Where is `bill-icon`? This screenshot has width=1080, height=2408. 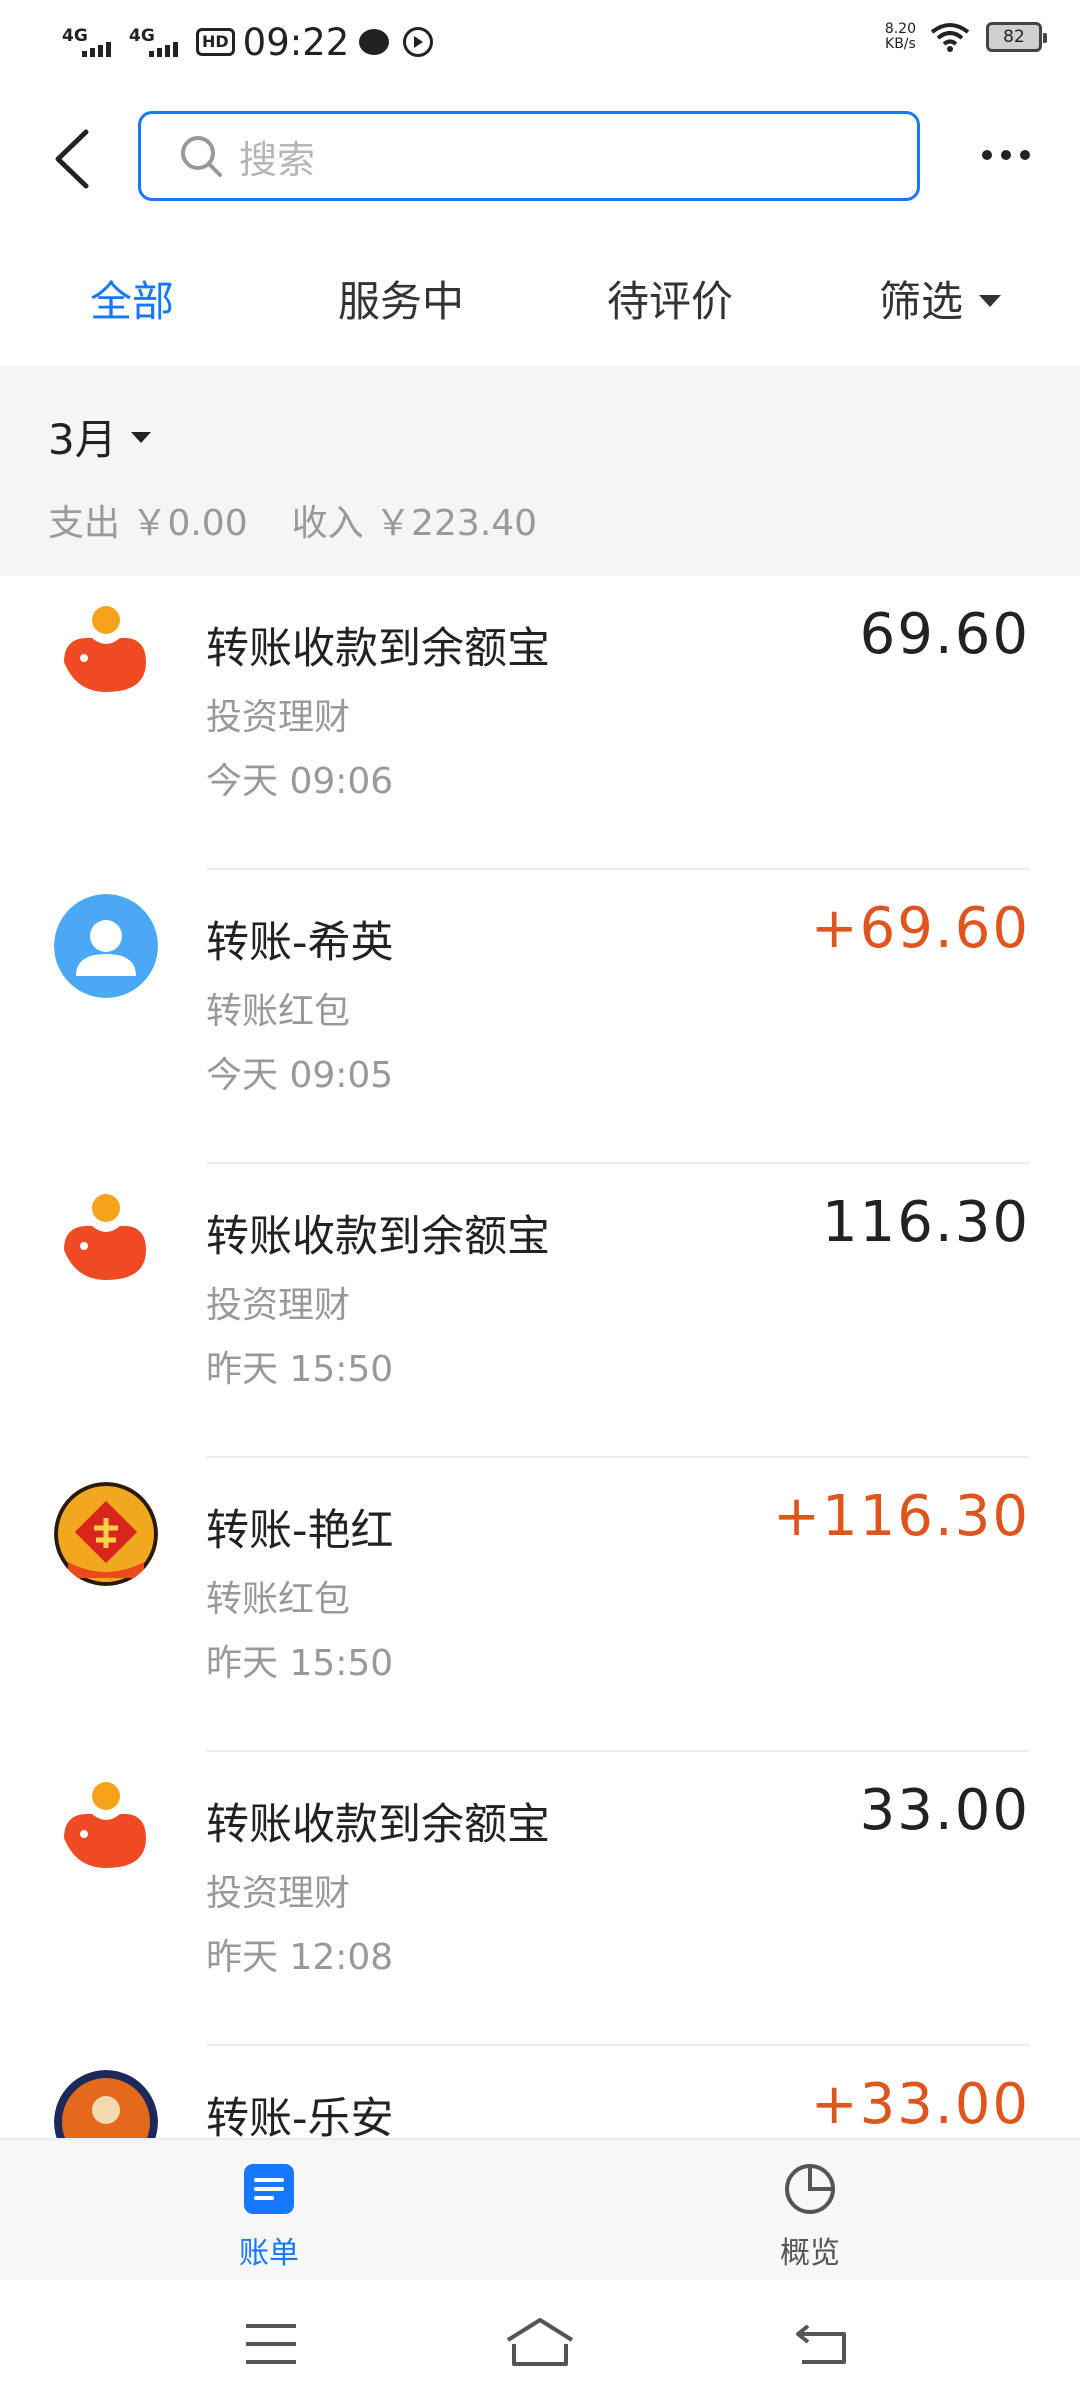
bill-icon is located at coordinates (269, 2189).